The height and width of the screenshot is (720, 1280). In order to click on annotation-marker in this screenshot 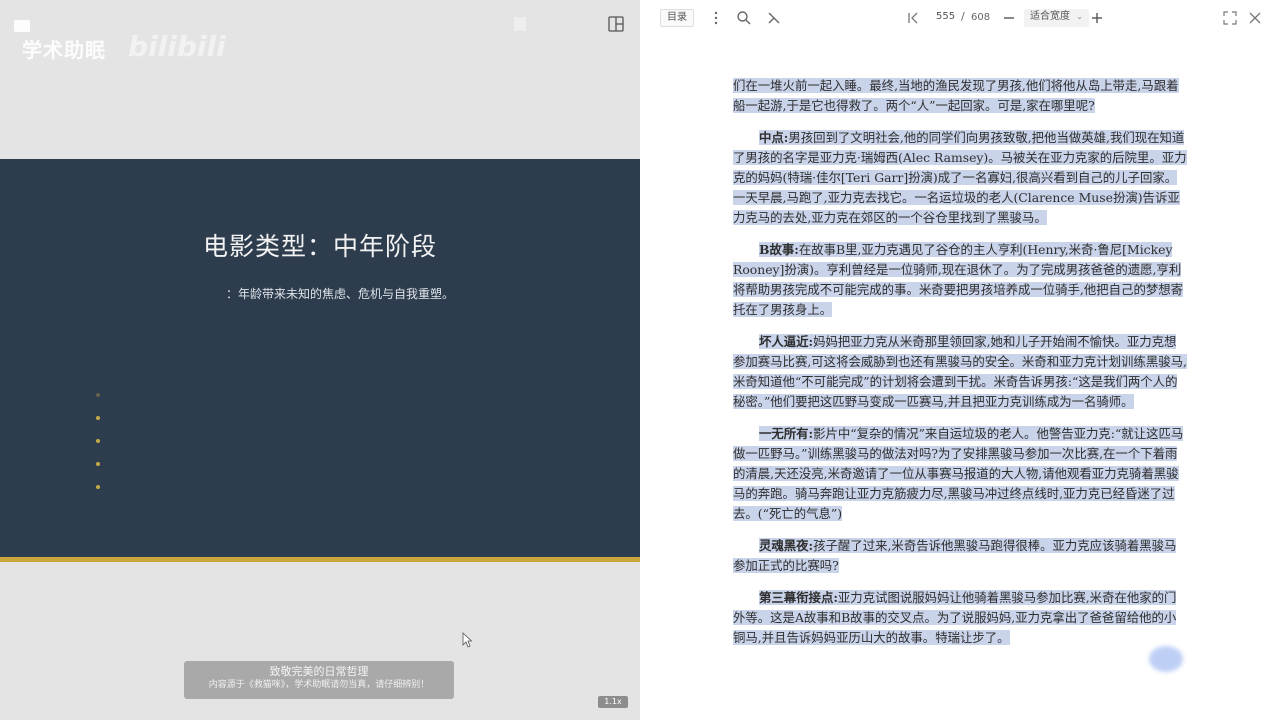, I will do `click(1166, 659)`.